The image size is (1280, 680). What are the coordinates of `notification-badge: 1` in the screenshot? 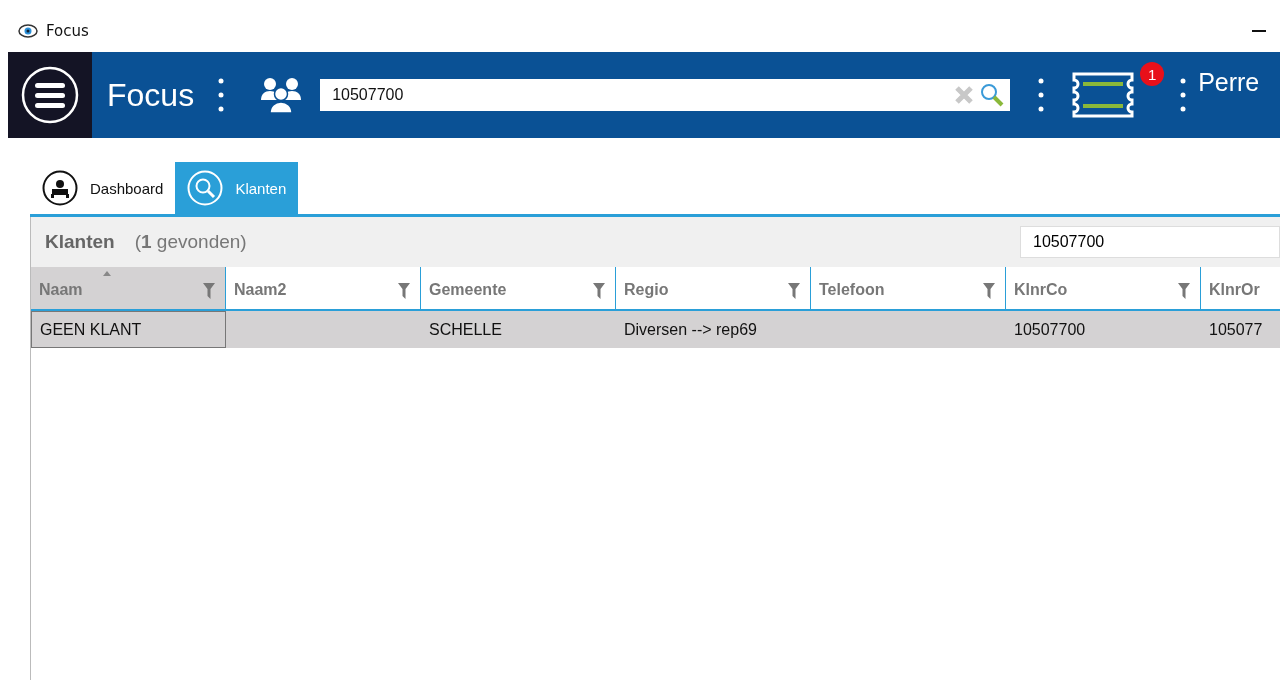 It's located at (1152, 74).